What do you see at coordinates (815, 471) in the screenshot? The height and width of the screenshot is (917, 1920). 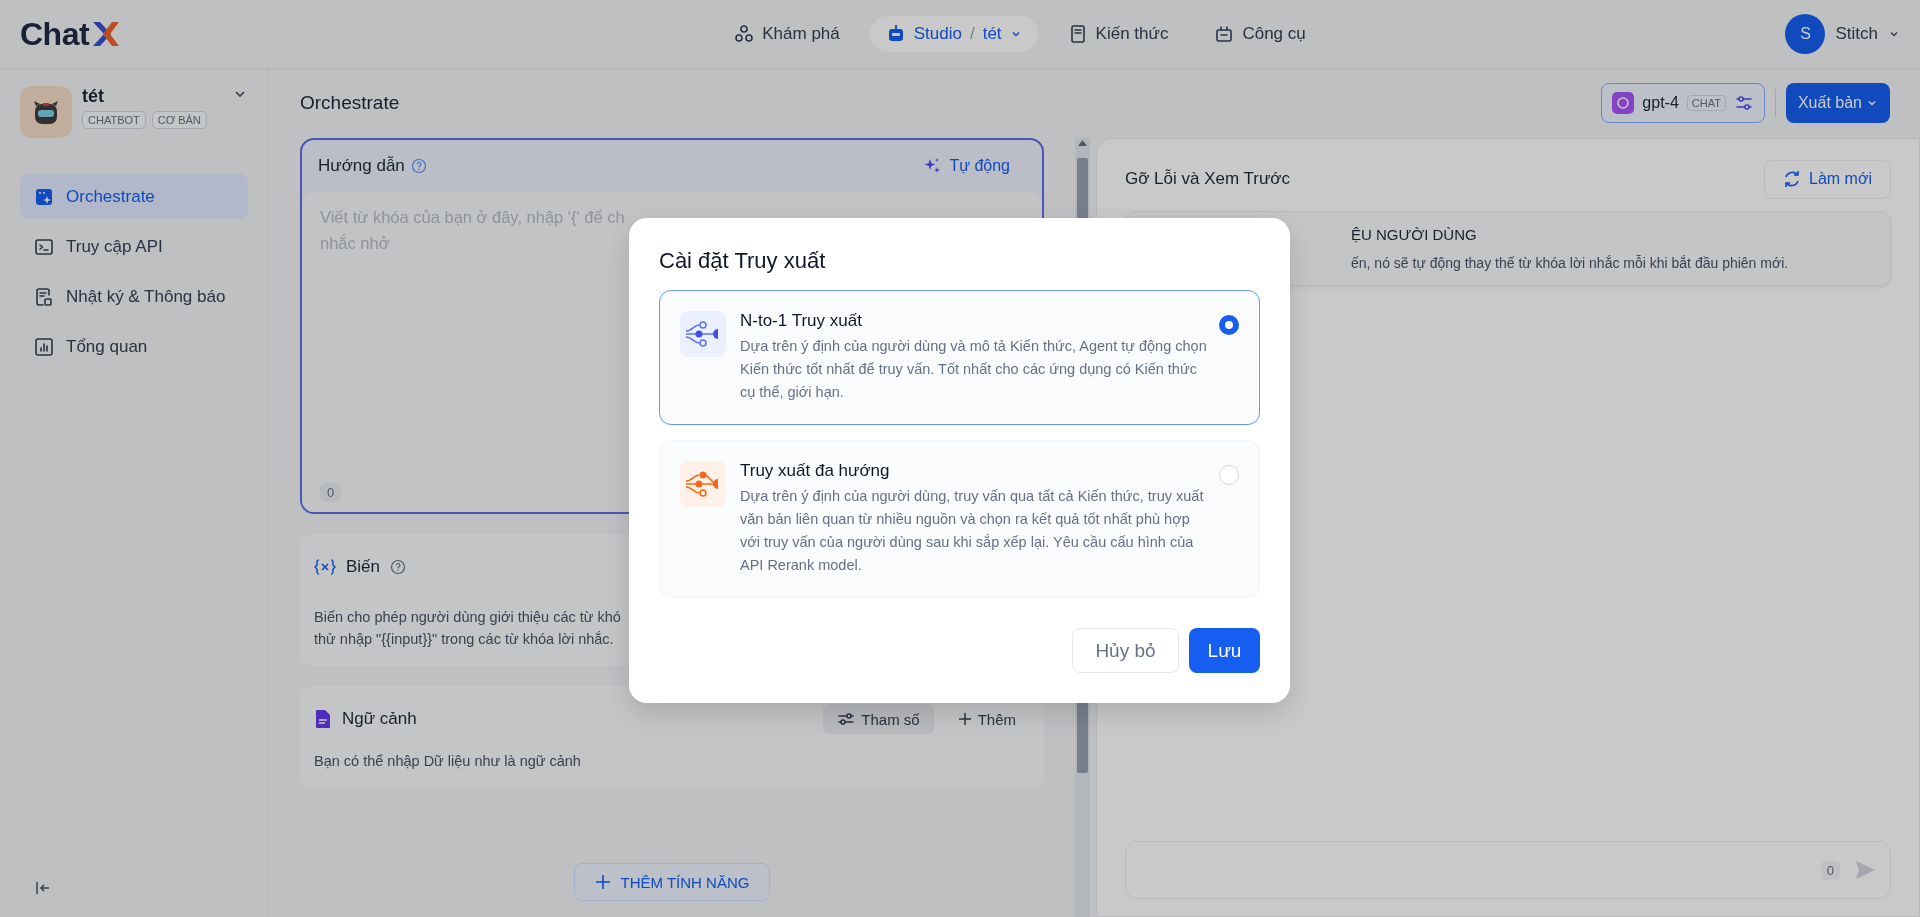 I see `option-title: Truy xuất đa hướng` at bounding box center [815, 471].